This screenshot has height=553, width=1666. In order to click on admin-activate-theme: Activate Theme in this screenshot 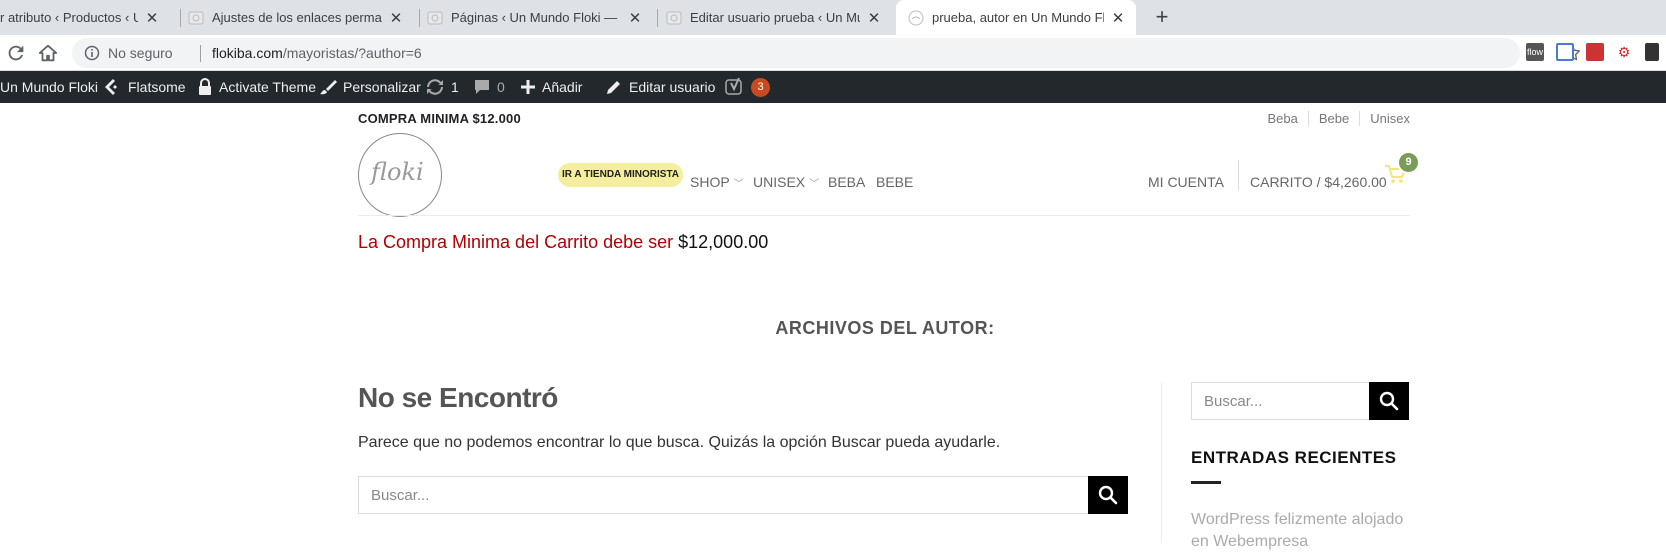, I will do `click(256, 87)`.